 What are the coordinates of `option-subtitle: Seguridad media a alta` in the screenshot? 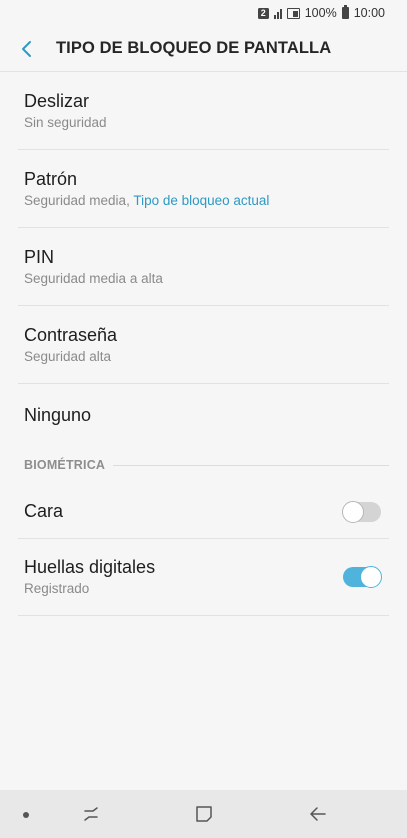 It's located at (93, 278).